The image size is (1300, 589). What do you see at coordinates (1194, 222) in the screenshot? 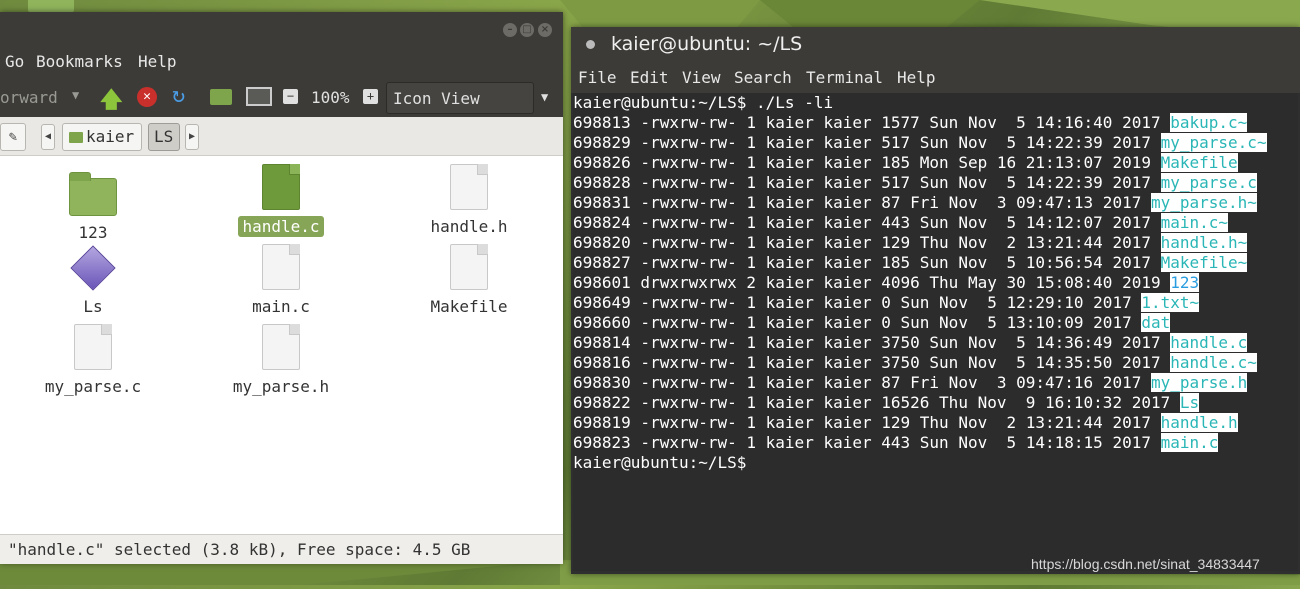
I see `row-filename: main.c~` at bounding box center [1194, 222].